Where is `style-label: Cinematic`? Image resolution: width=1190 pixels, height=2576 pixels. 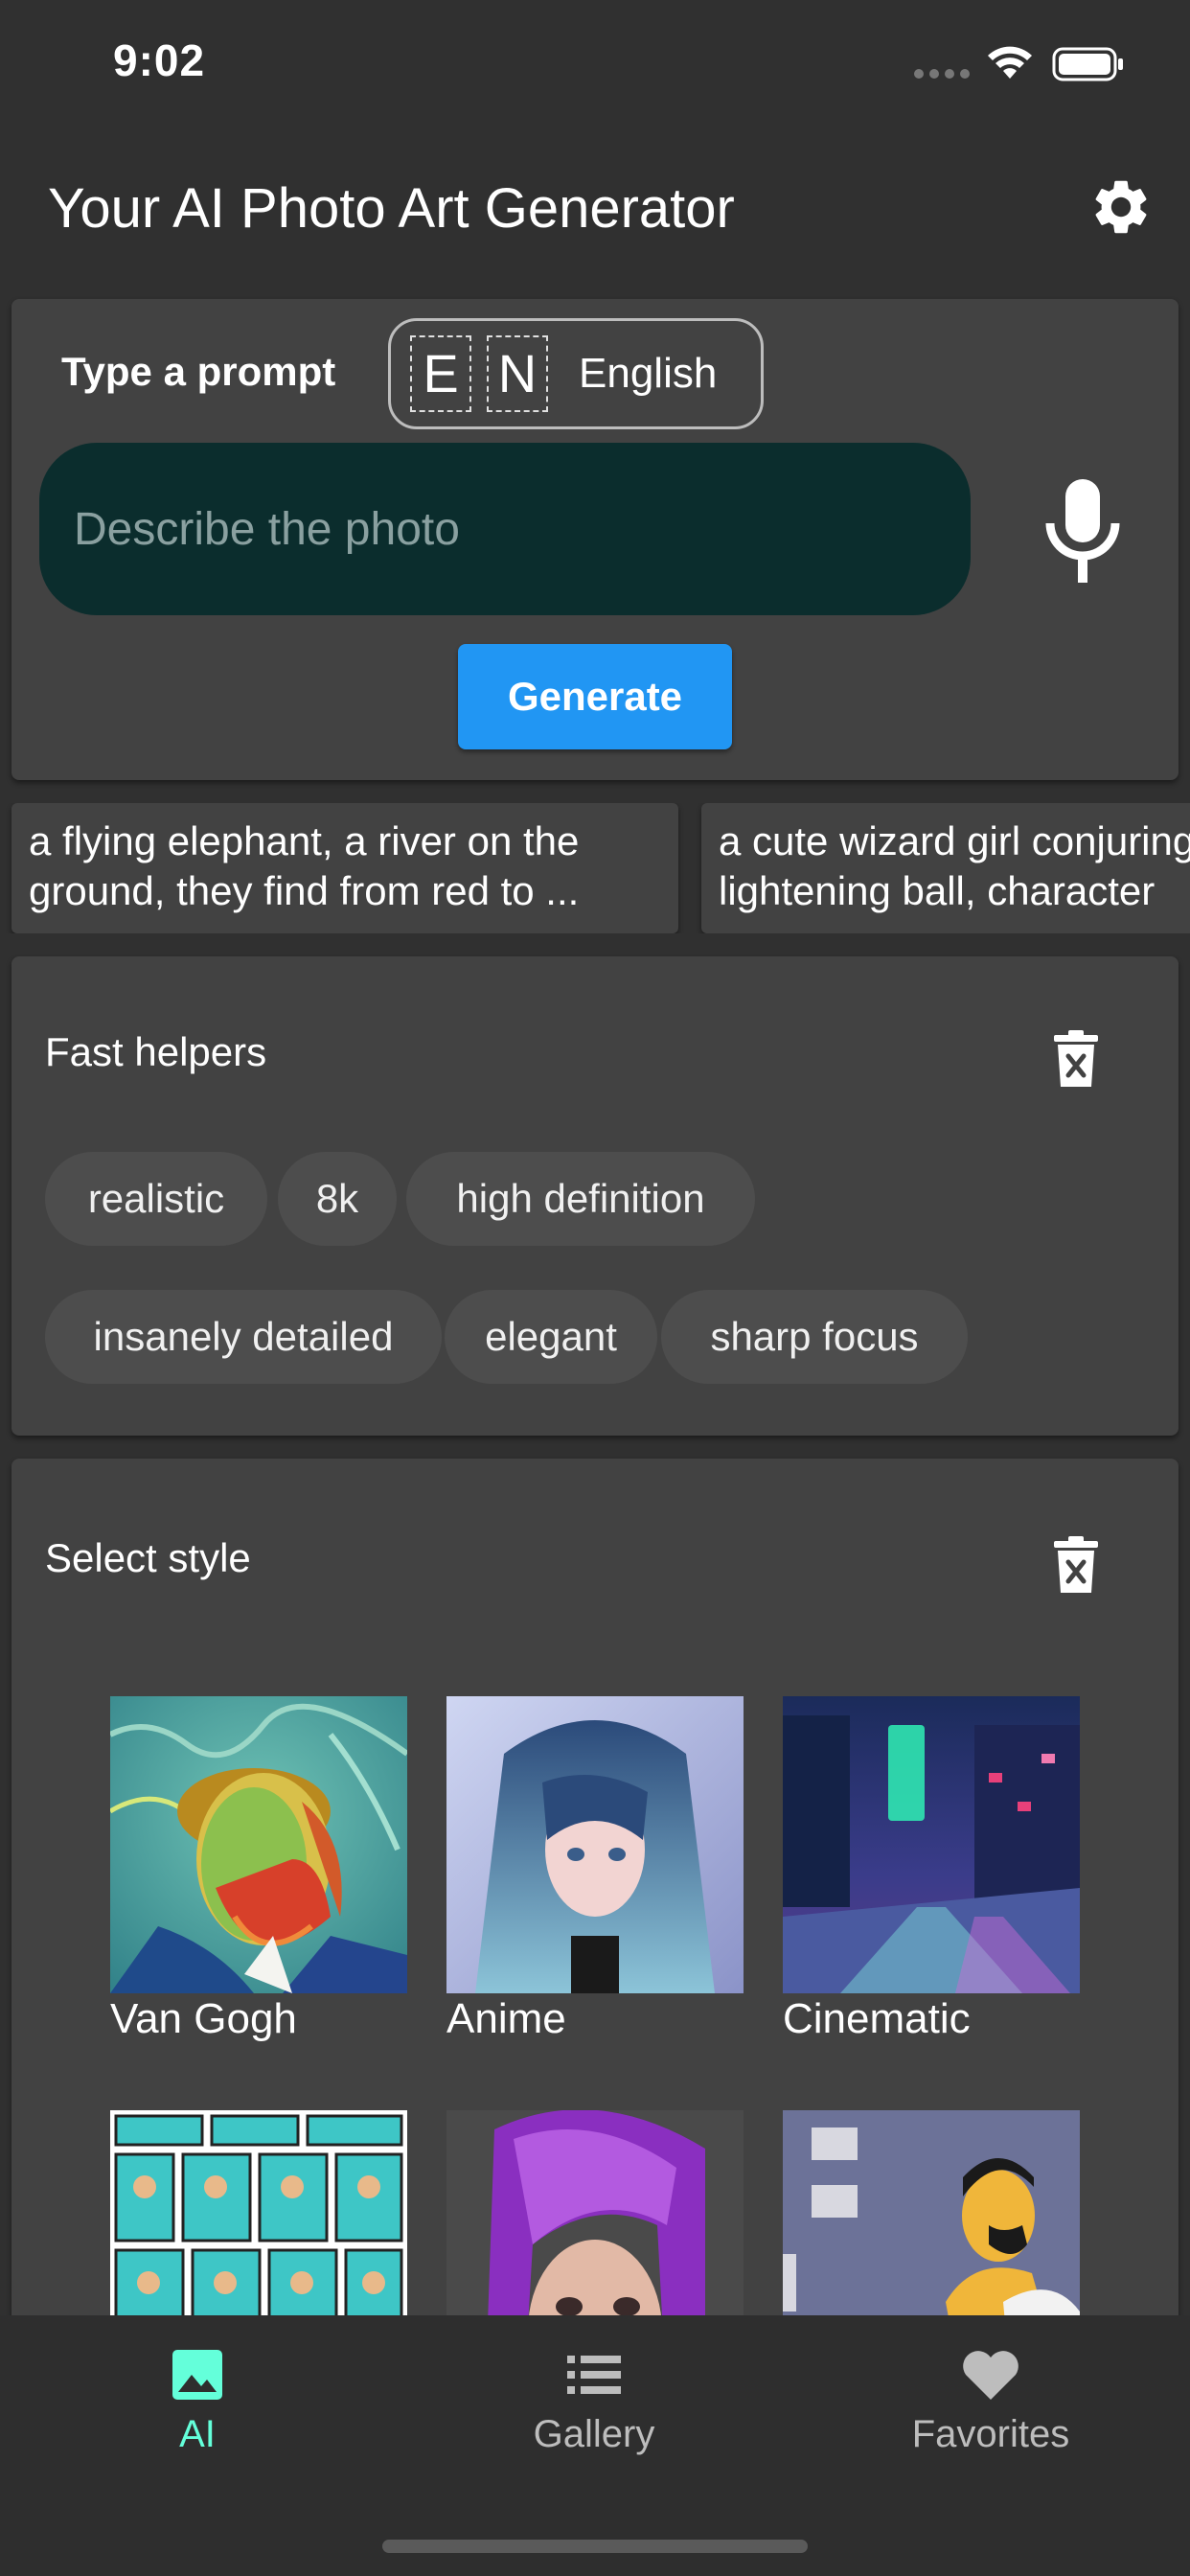
style-label: Cinematic is located at coordinates (877, 2019).